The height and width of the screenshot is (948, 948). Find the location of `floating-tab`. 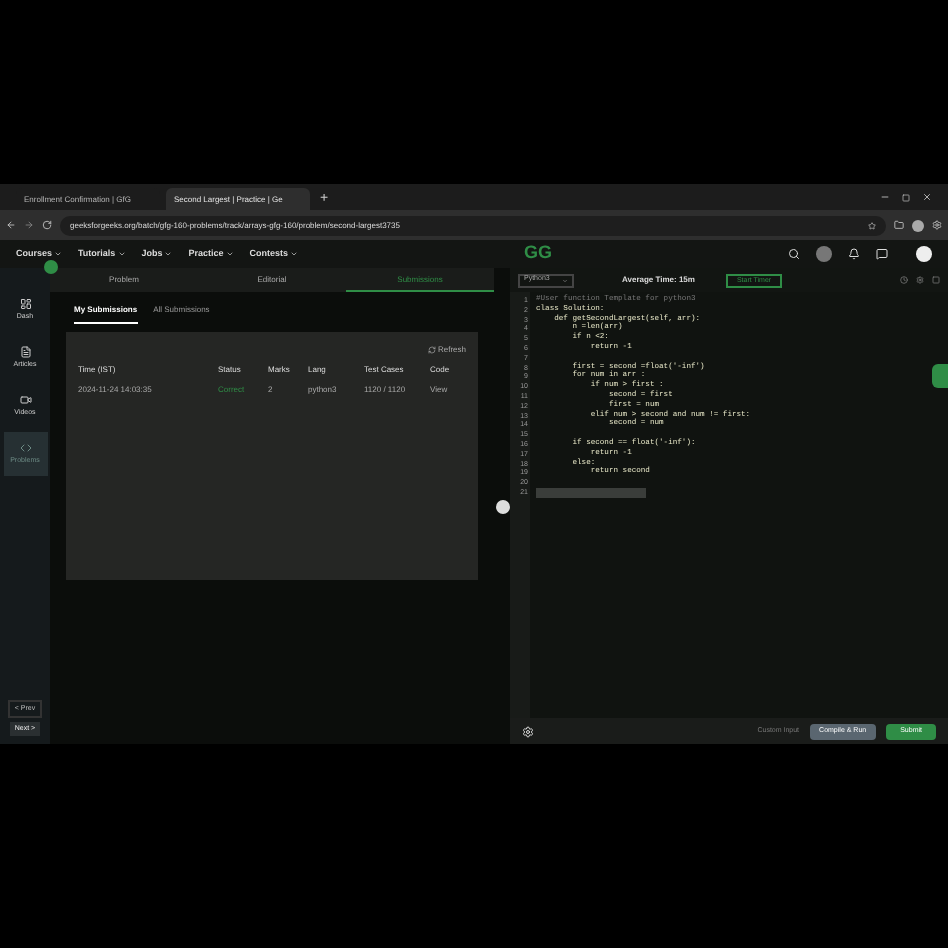

floating-tab is located at coordinates (940, 376).